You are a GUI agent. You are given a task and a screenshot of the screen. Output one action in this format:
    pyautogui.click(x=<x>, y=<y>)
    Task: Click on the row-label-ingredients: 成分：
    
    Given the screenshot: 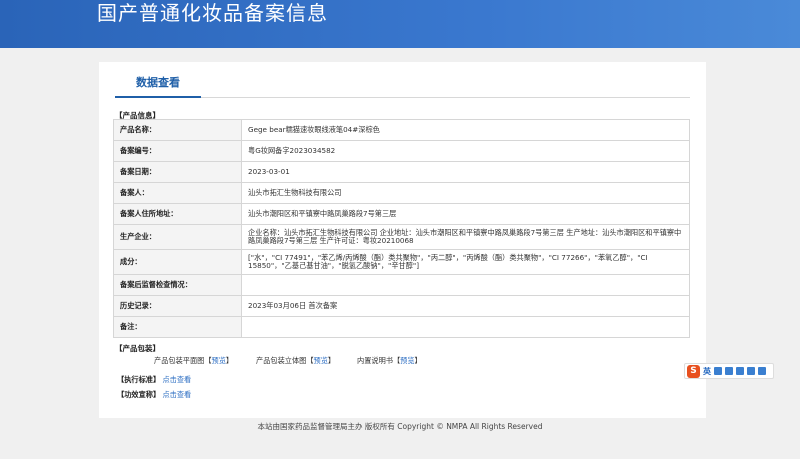 What is the action you would take?
    pyautogui.click(x=177, y=262)
    